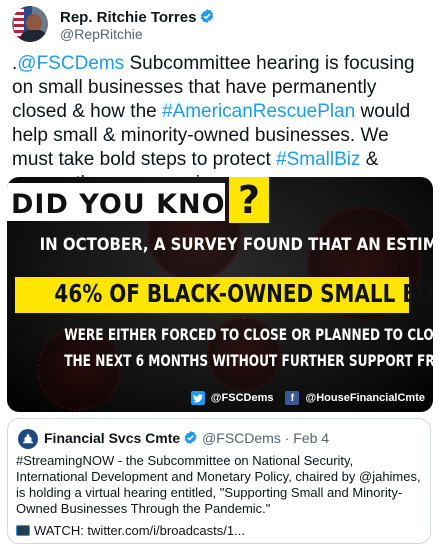  Describe the element at coordinates (101, 34) in the screenshot. I see `author-handle: @RepRitchie` at that location.